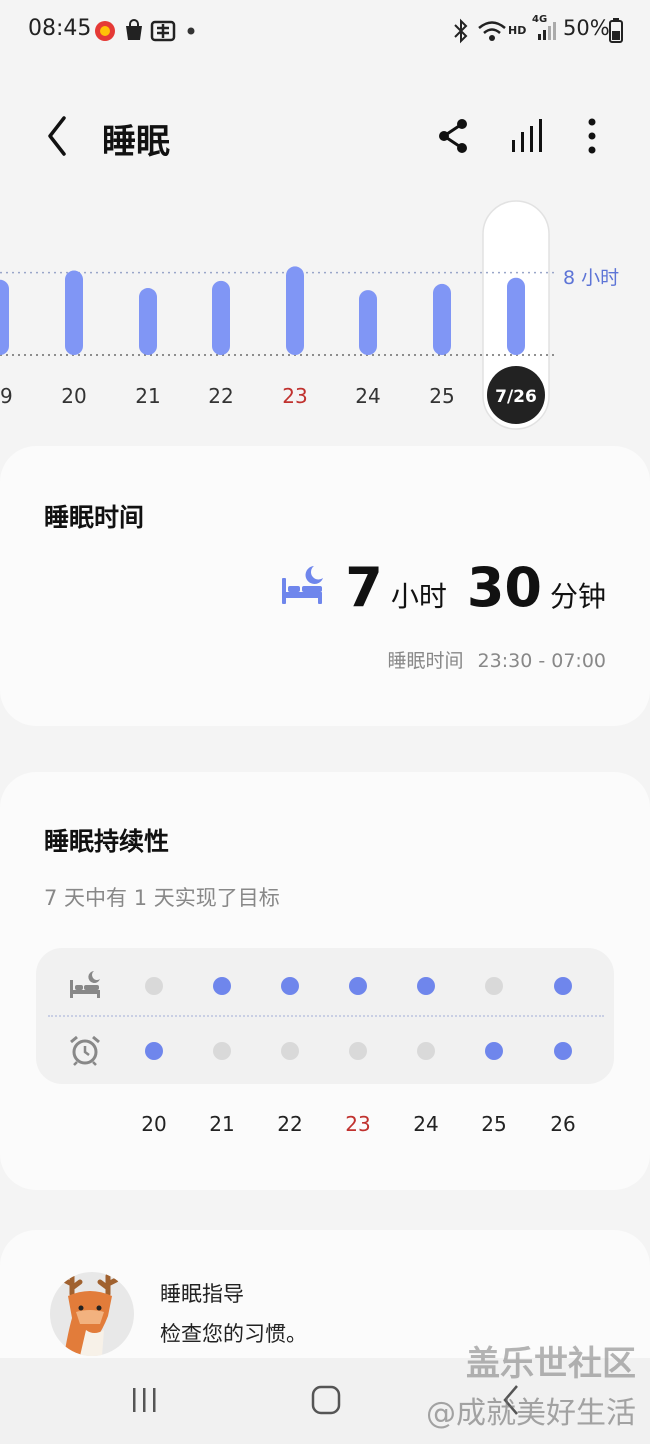  I want to click on day-label-19: 19, so click(6, 396).